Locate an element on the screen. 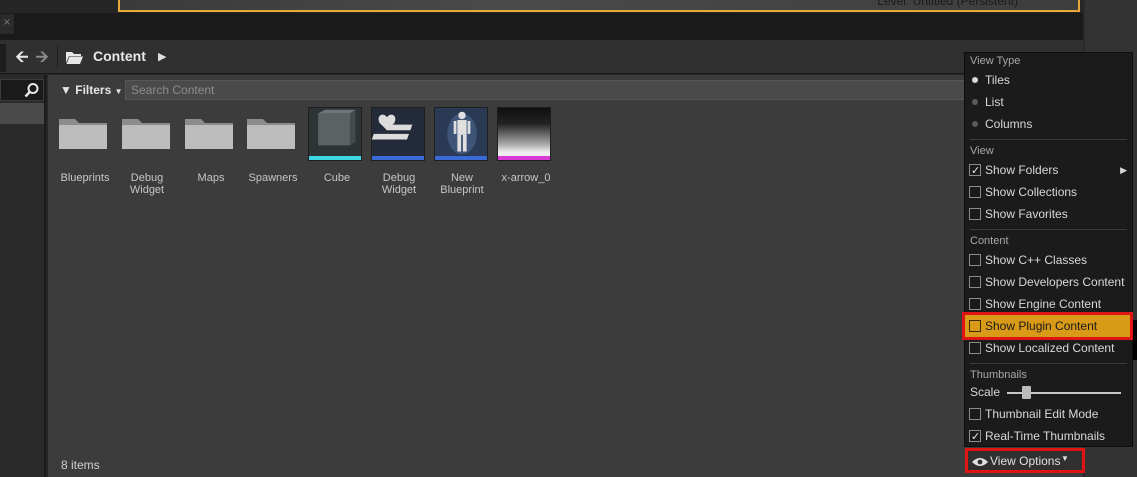 The width and height of the screenshot is (1137, 477). texture-thumbnail is located at coordinates (524, 134).